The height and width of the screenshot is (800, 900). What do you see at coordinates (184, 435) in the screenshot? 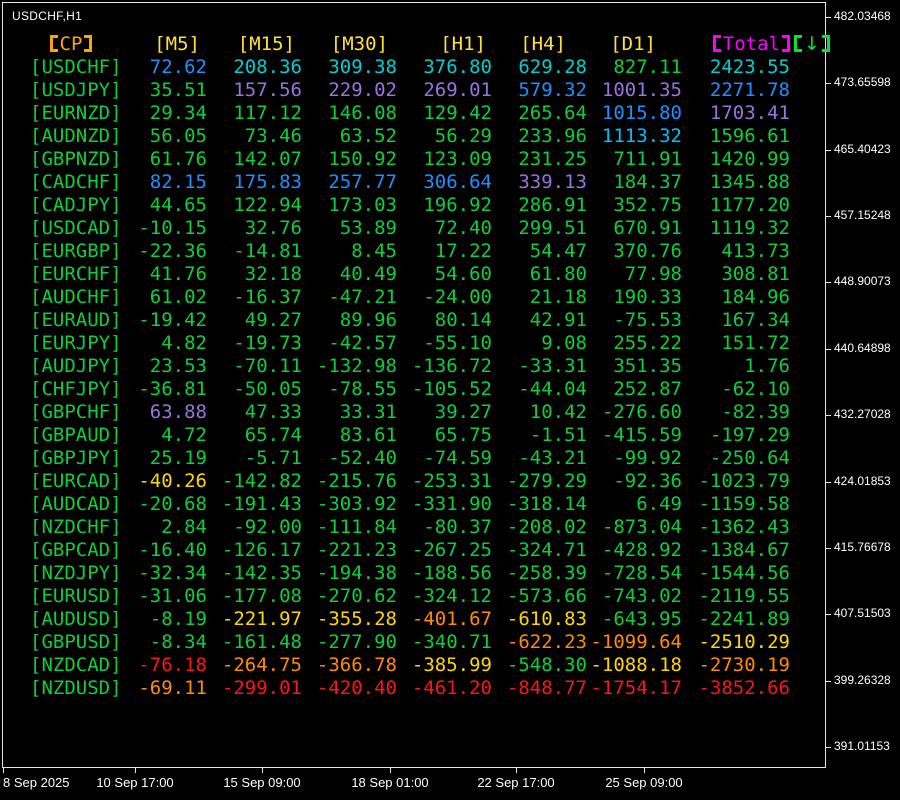
I see `value-cell: 4.72` at bounding box center [184, 435].